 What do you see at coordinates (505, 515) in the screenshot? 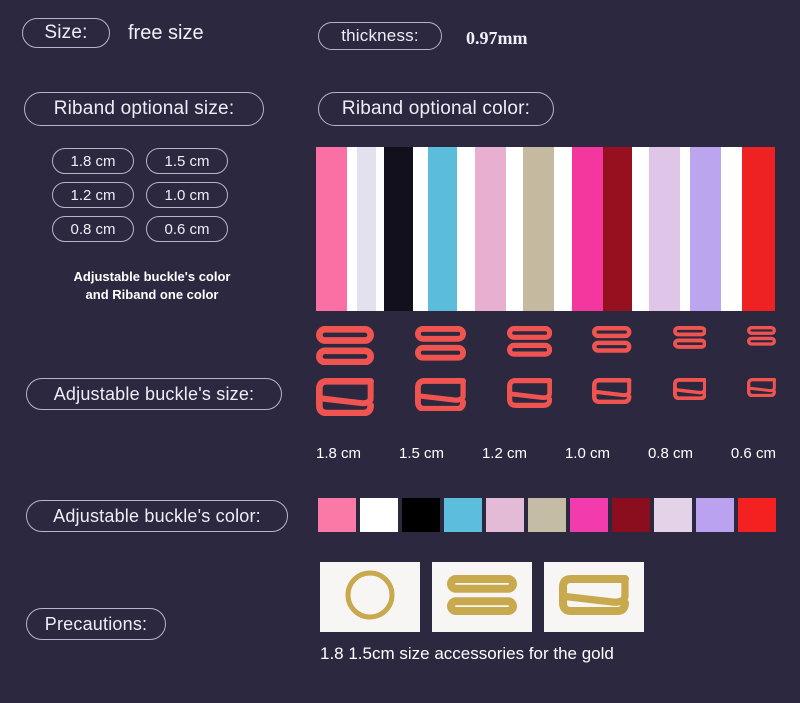
I see `buckle-color-swatch-pink-lilac` at bounding box center [505, 515].